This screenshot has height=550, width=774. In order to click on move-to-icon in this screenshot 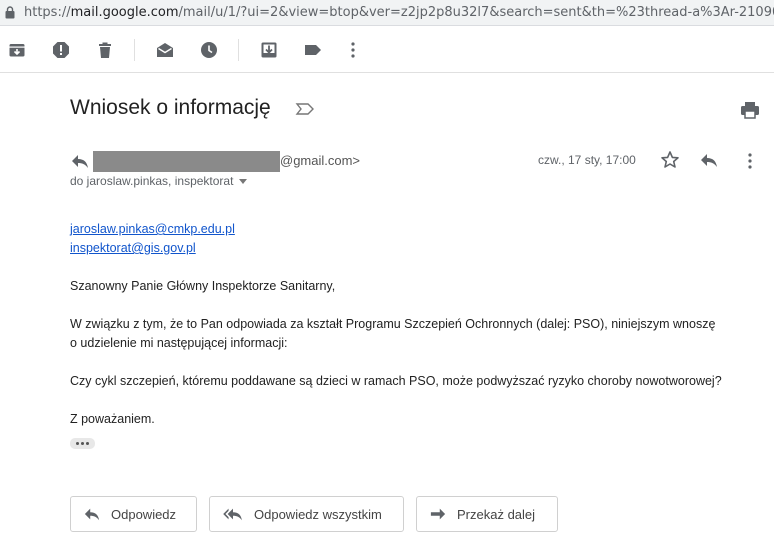, I will do `click(269, 50)`.